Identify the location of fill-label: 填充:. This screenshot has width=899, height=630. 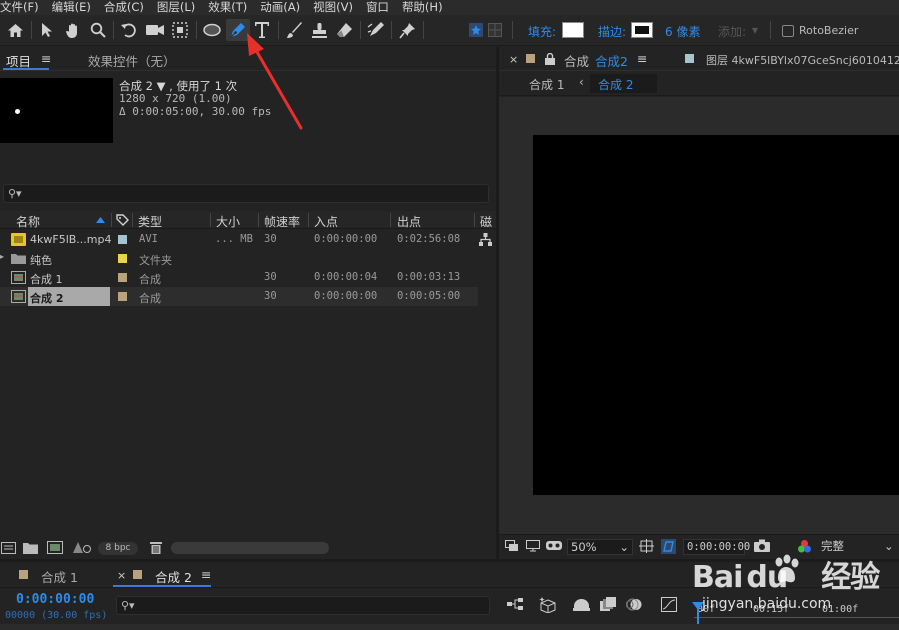
(542, 32).